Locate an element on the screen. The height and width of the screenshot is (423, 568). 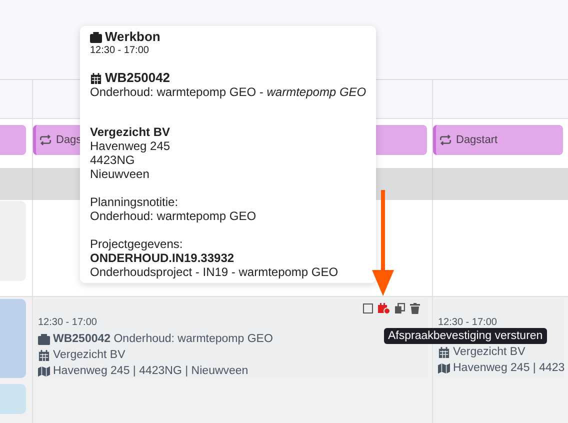
planning-note: Onderhoud: warmtepomp GEO is located at coordinates (174, 216).